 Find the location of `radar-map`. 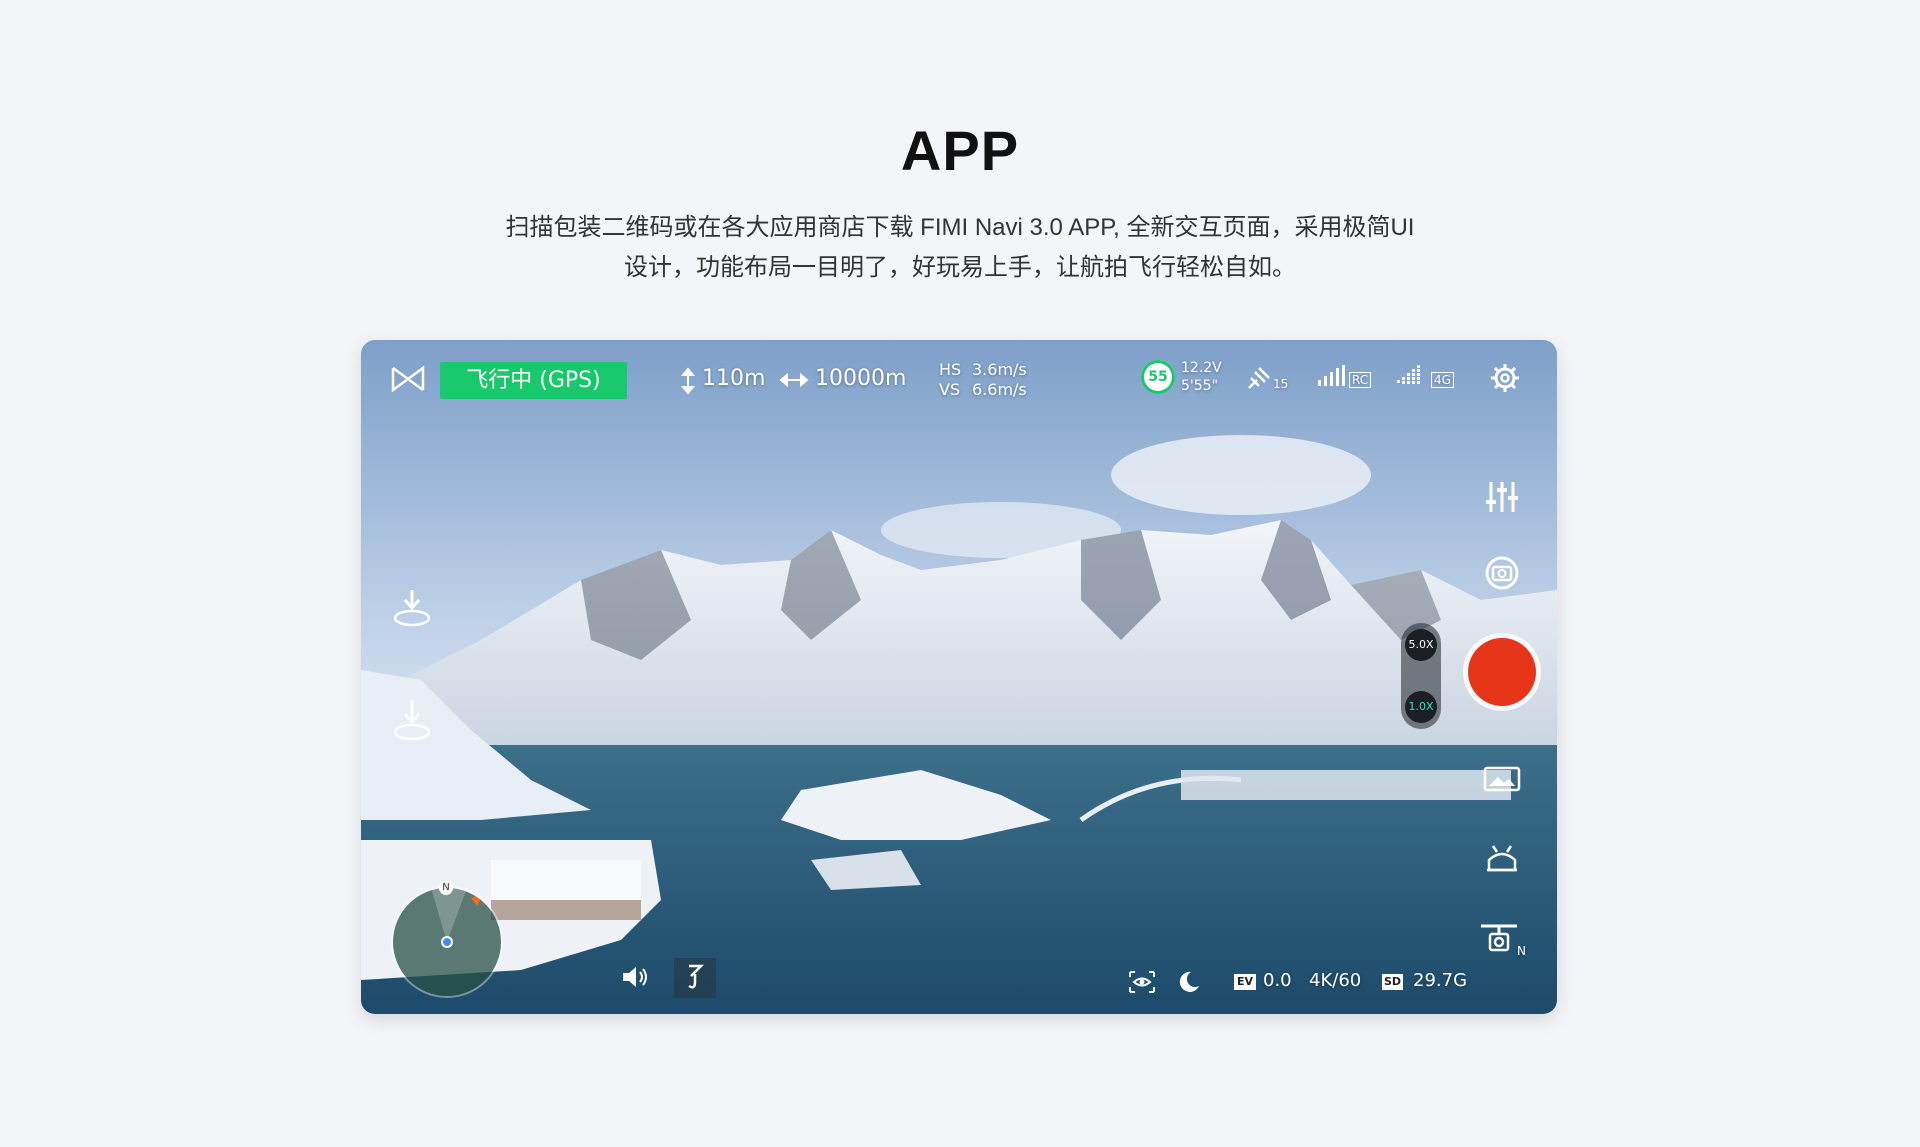

radar-map is located at coordinates (447, 942).